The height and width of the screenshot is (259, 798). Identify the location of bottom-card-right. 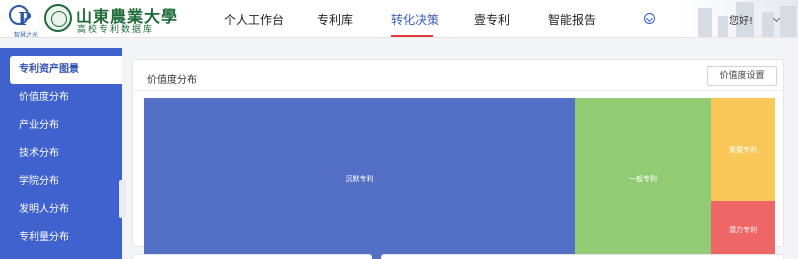
(582, 256).